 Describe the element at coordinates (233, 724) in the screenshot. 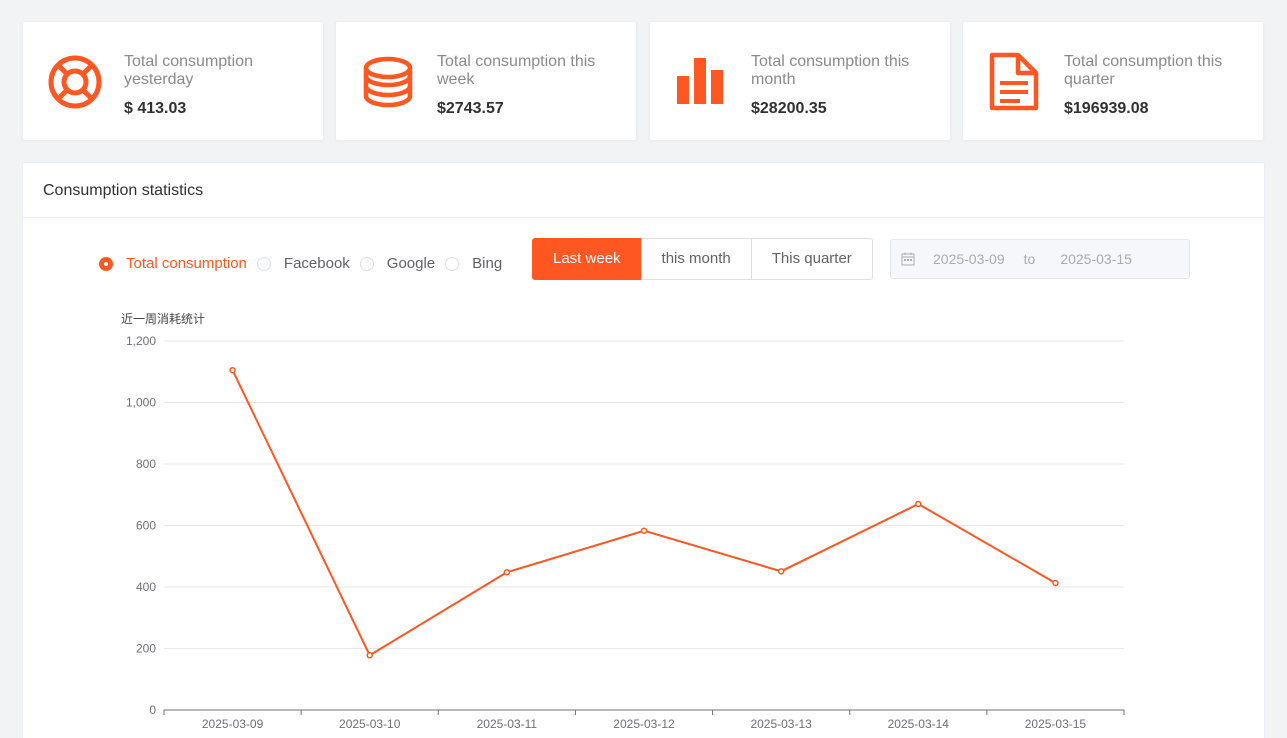

I see `x-tick-label: 2025-03-09` at that location.